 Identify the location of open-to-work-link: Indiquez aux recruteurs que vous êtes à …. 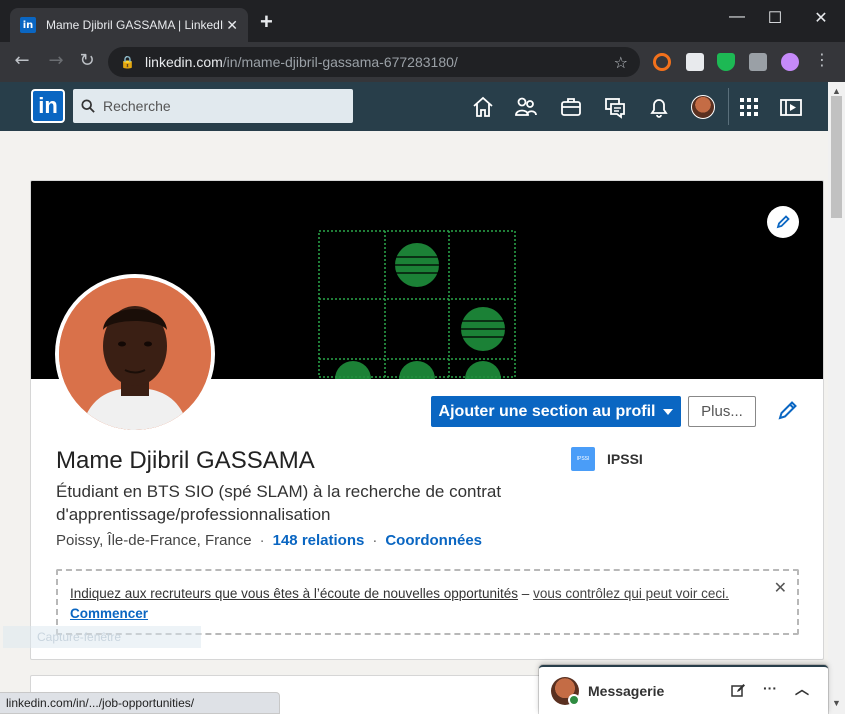
(294, 593).